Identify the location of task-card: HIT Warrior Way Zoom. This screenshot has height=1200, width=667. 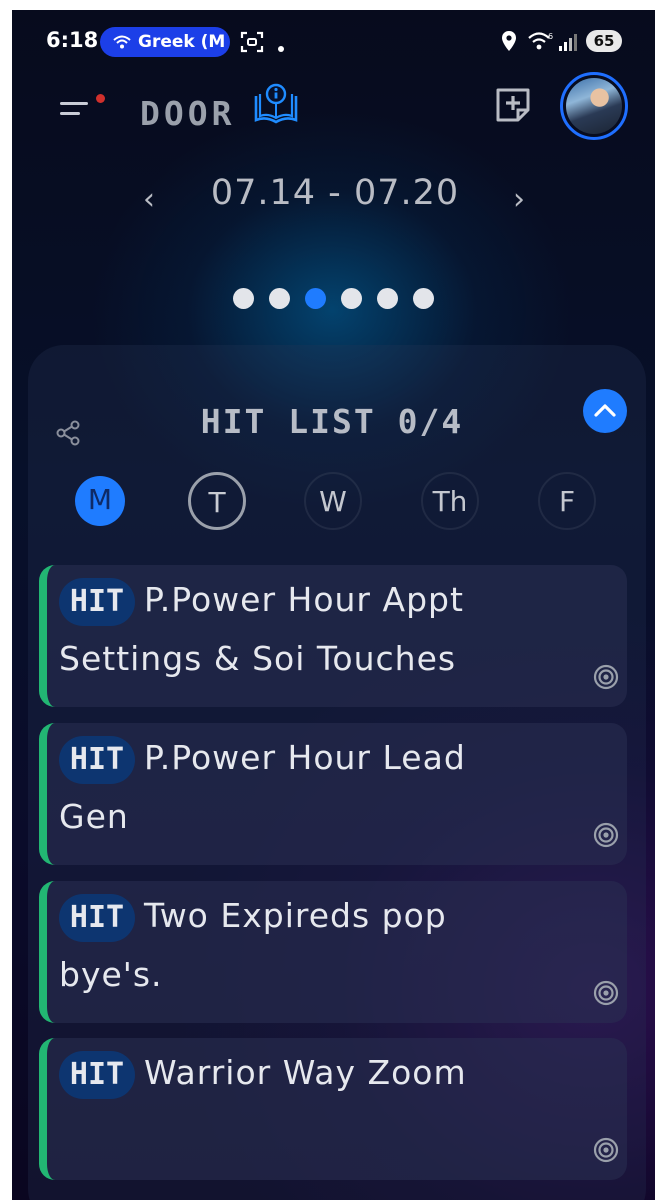
(333, 1109).